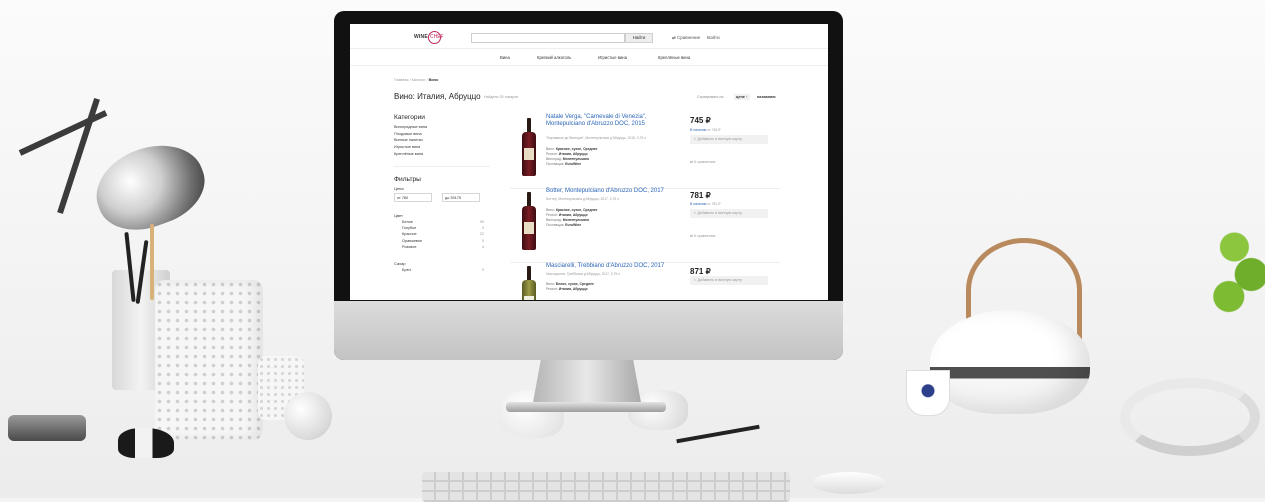 The height and width of the screenshot is (502, 1265). I want to click on product-price: 745 ₽, so click(700, 120).